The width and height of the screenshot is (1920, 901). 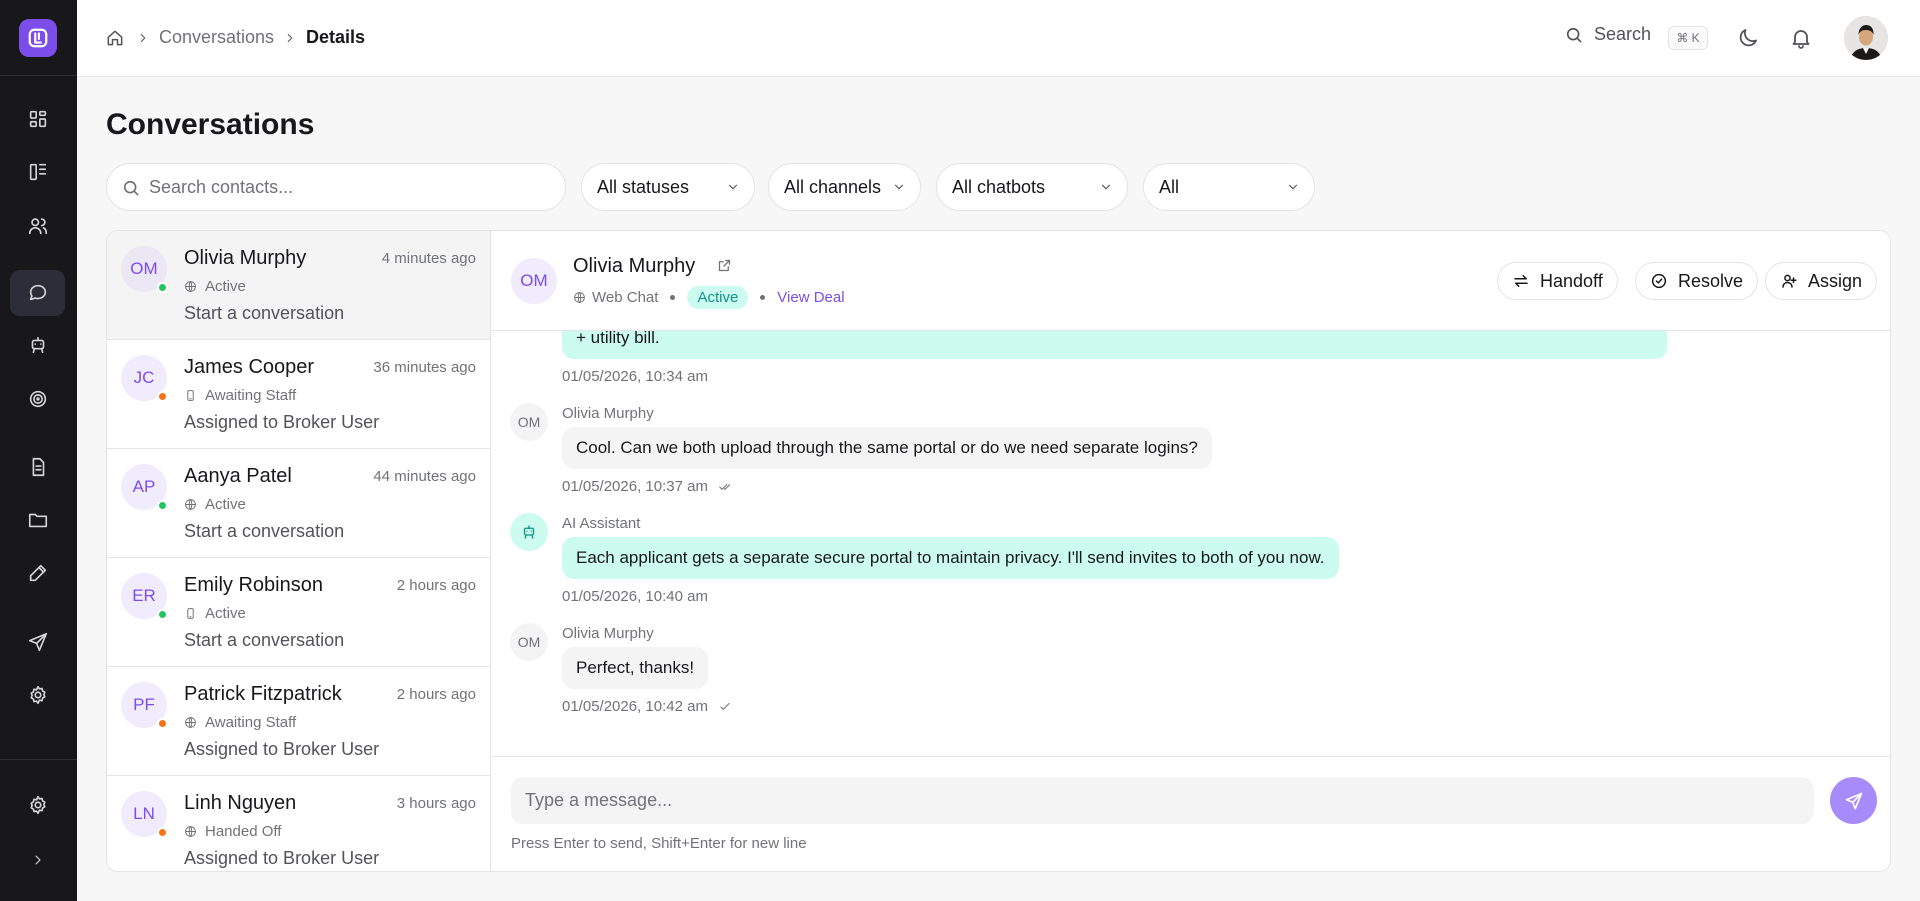 I want to click on message-bubble: Perfect, thanks!, so click(x=635, y=668).